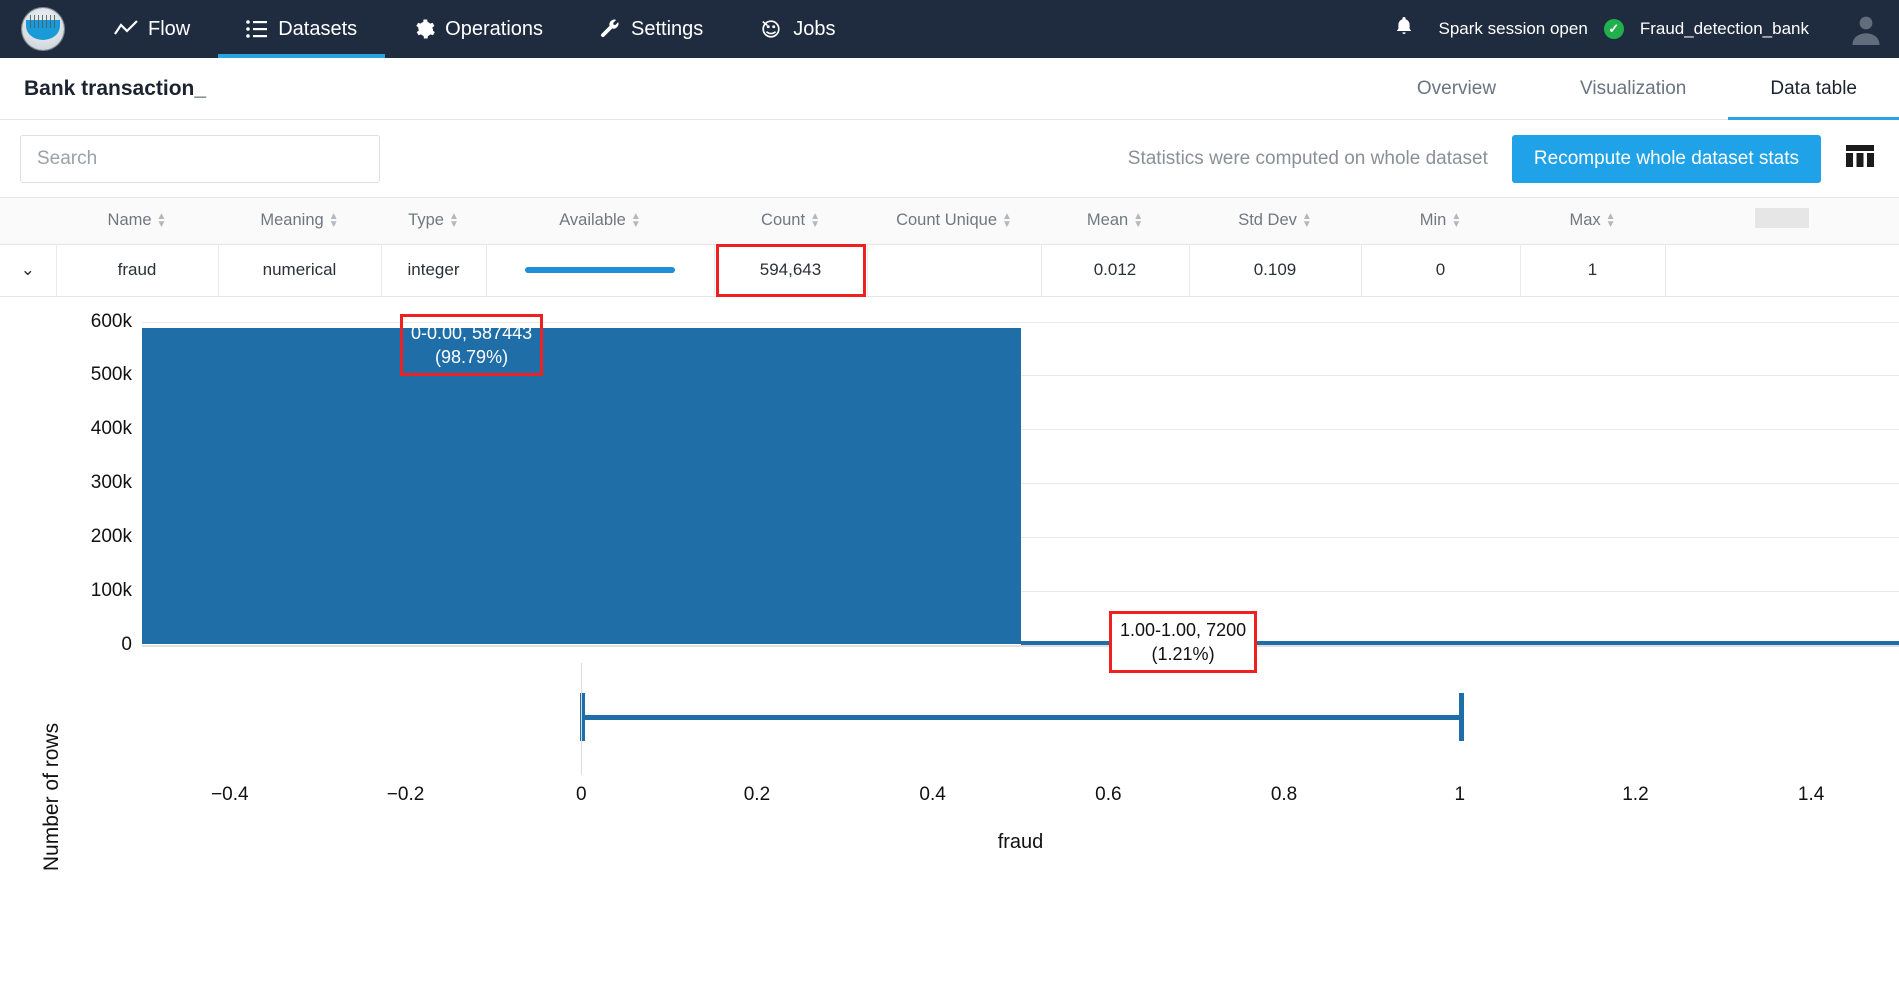 This screenshot has height=984, width=1899. Describe the element at coordinates (1782, 221) in the screenshot. I see `col-header-extra` at that location.